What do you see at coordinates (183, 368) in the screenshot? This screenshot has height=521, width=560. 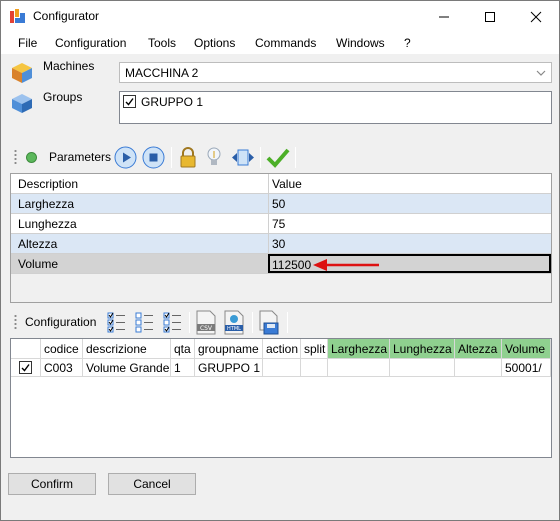 I see `cell-qta: 1` at bounding box center [183, 368].